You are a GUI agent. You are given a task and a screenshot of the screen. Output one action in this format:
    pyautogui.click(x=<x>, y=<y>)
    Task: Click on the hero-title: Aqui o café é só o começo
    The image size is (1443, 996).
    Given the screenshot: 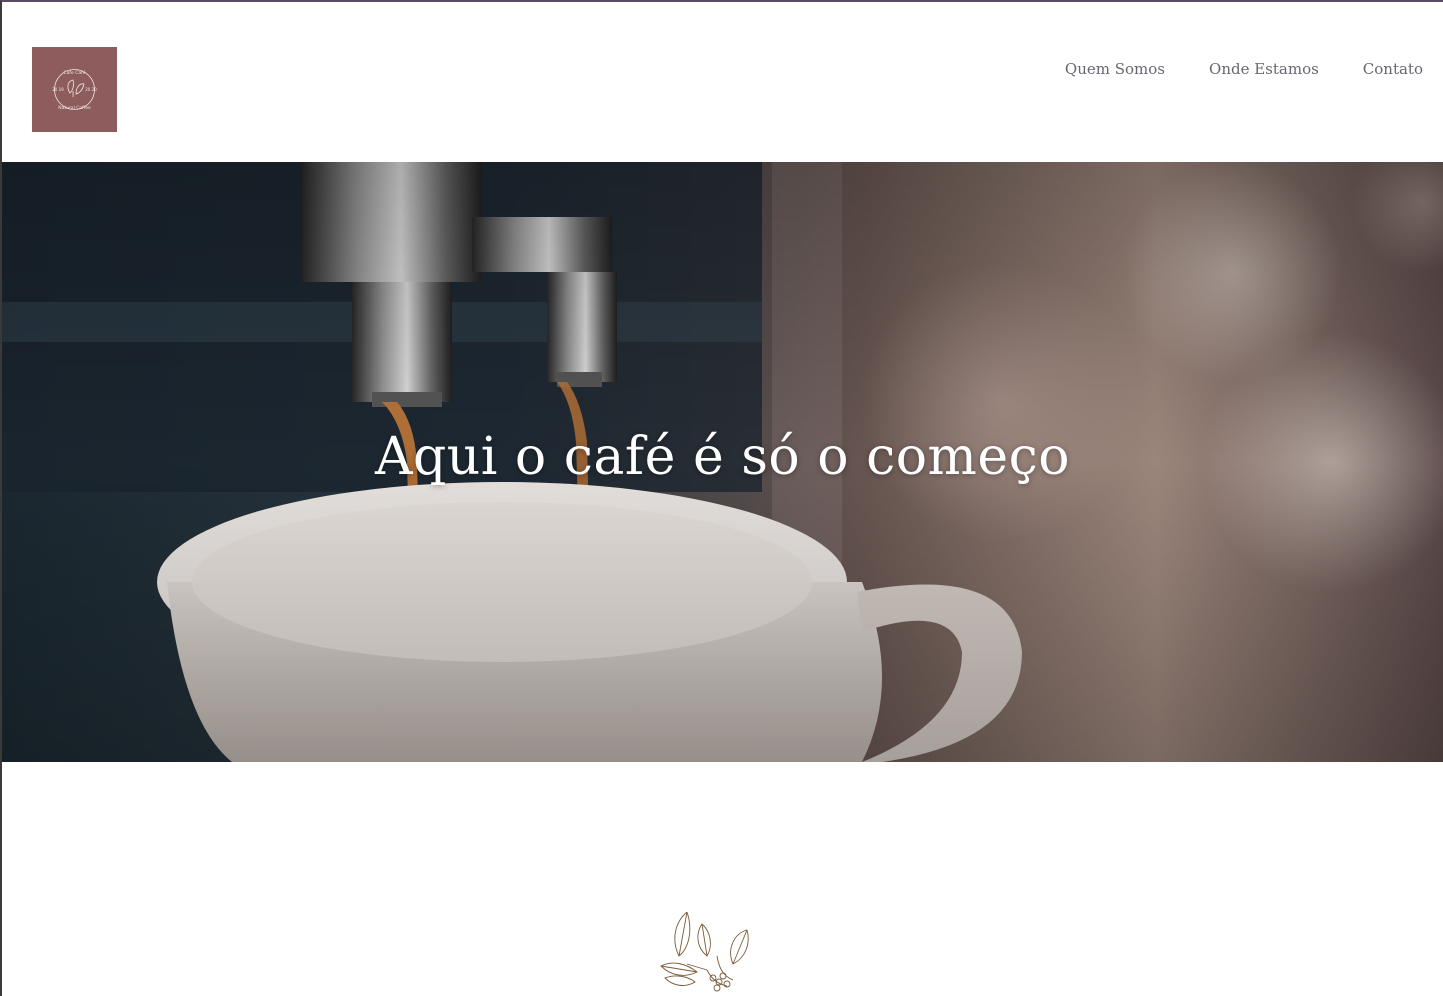 What is the action you would take?
    pyautogui.click(x=722, y=457)
    